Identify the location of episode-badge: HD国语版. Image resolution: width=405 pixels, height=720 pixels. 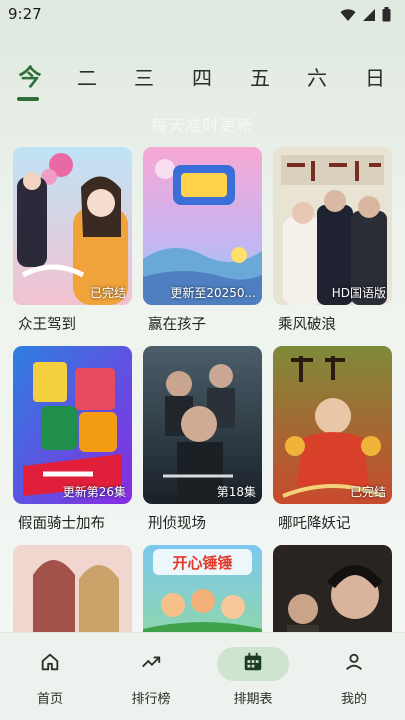
(358, 293).